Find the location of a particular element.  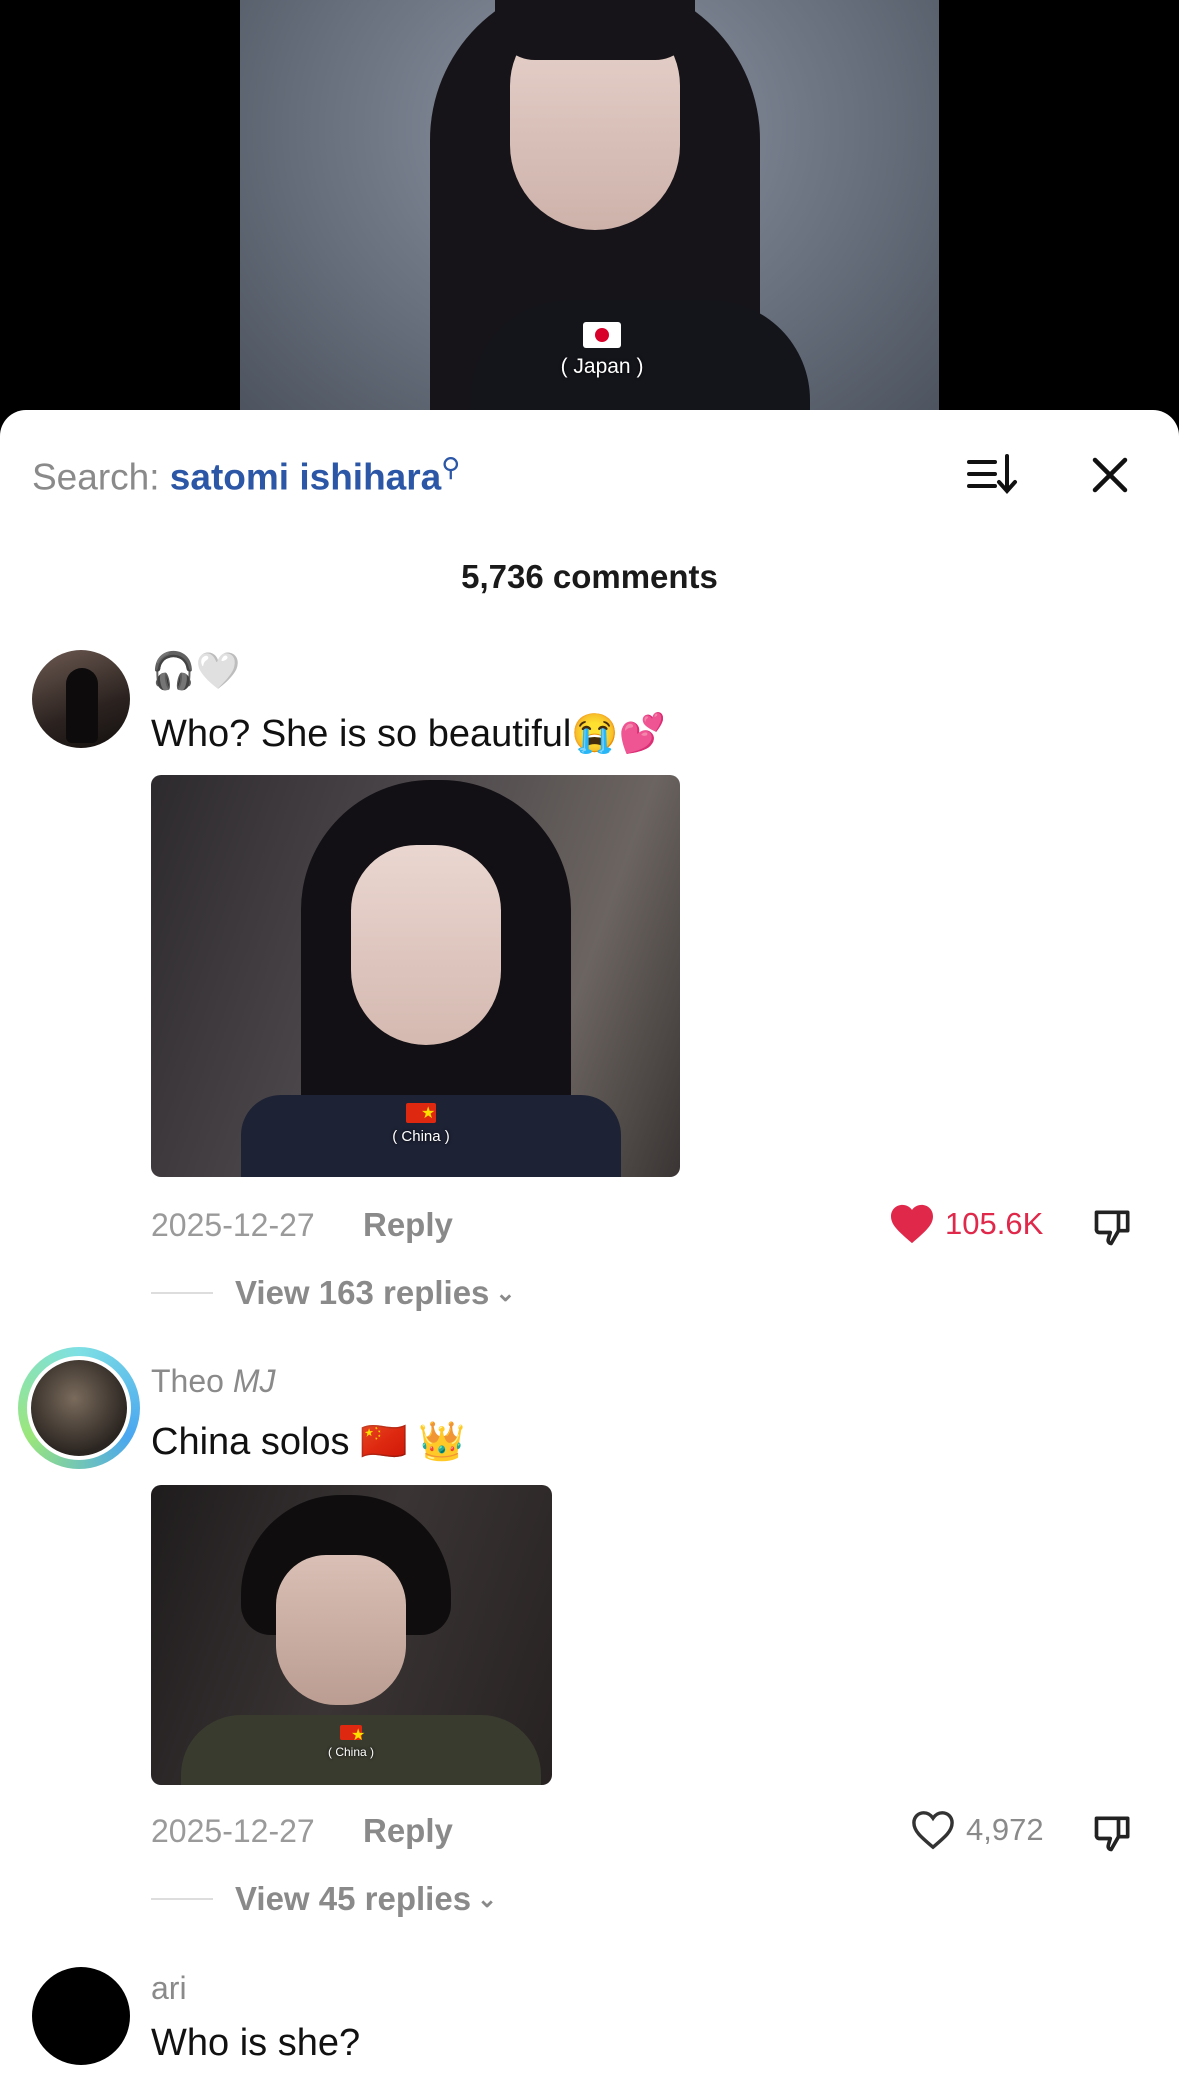

comment-count: 5,736 comments is located at coordinates (589, 576).